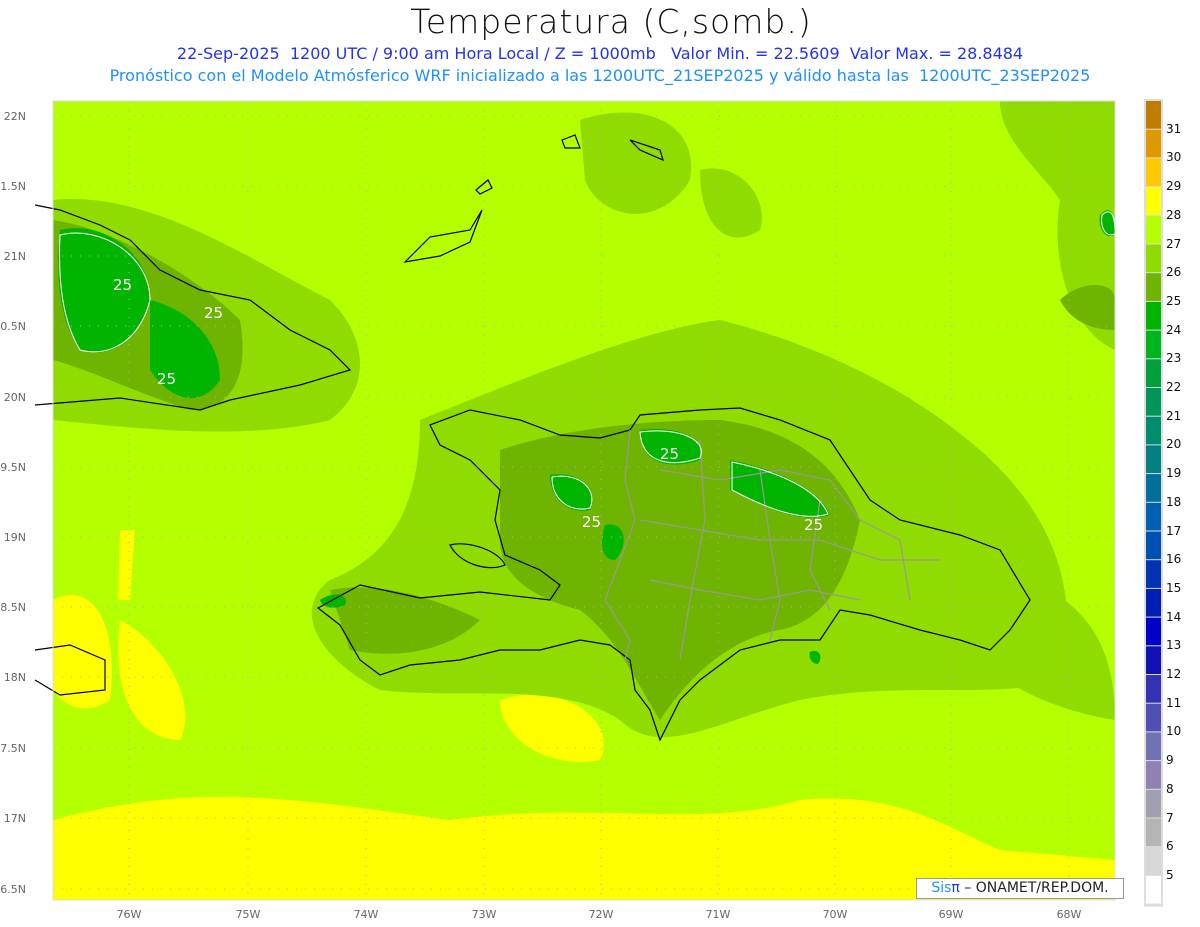 The height and width of the screenshot is (927, 1200). What do you see at coordinates (1174, 243) in the screenshot?
I see `colorbar-label: 27` at bounding box center [1174, 243].